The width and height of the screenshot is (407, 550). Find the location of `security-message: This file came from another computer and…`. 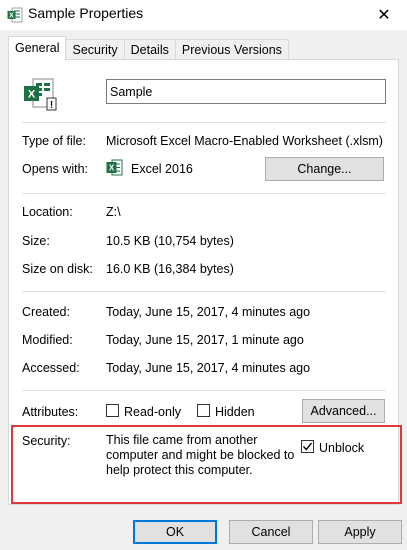

security-message: This file came from another computer and… is located at coordinates (200, 455).